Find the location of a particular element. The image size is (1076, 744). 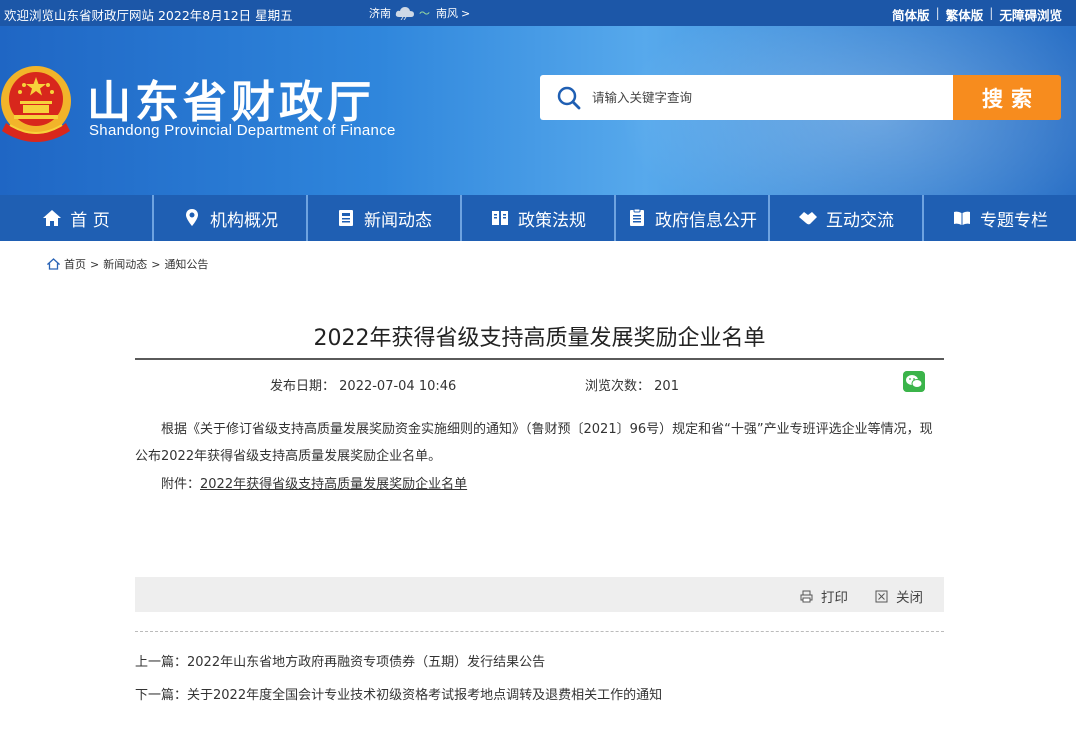

weather-city: 济南 is located at coordinates (380, 13).